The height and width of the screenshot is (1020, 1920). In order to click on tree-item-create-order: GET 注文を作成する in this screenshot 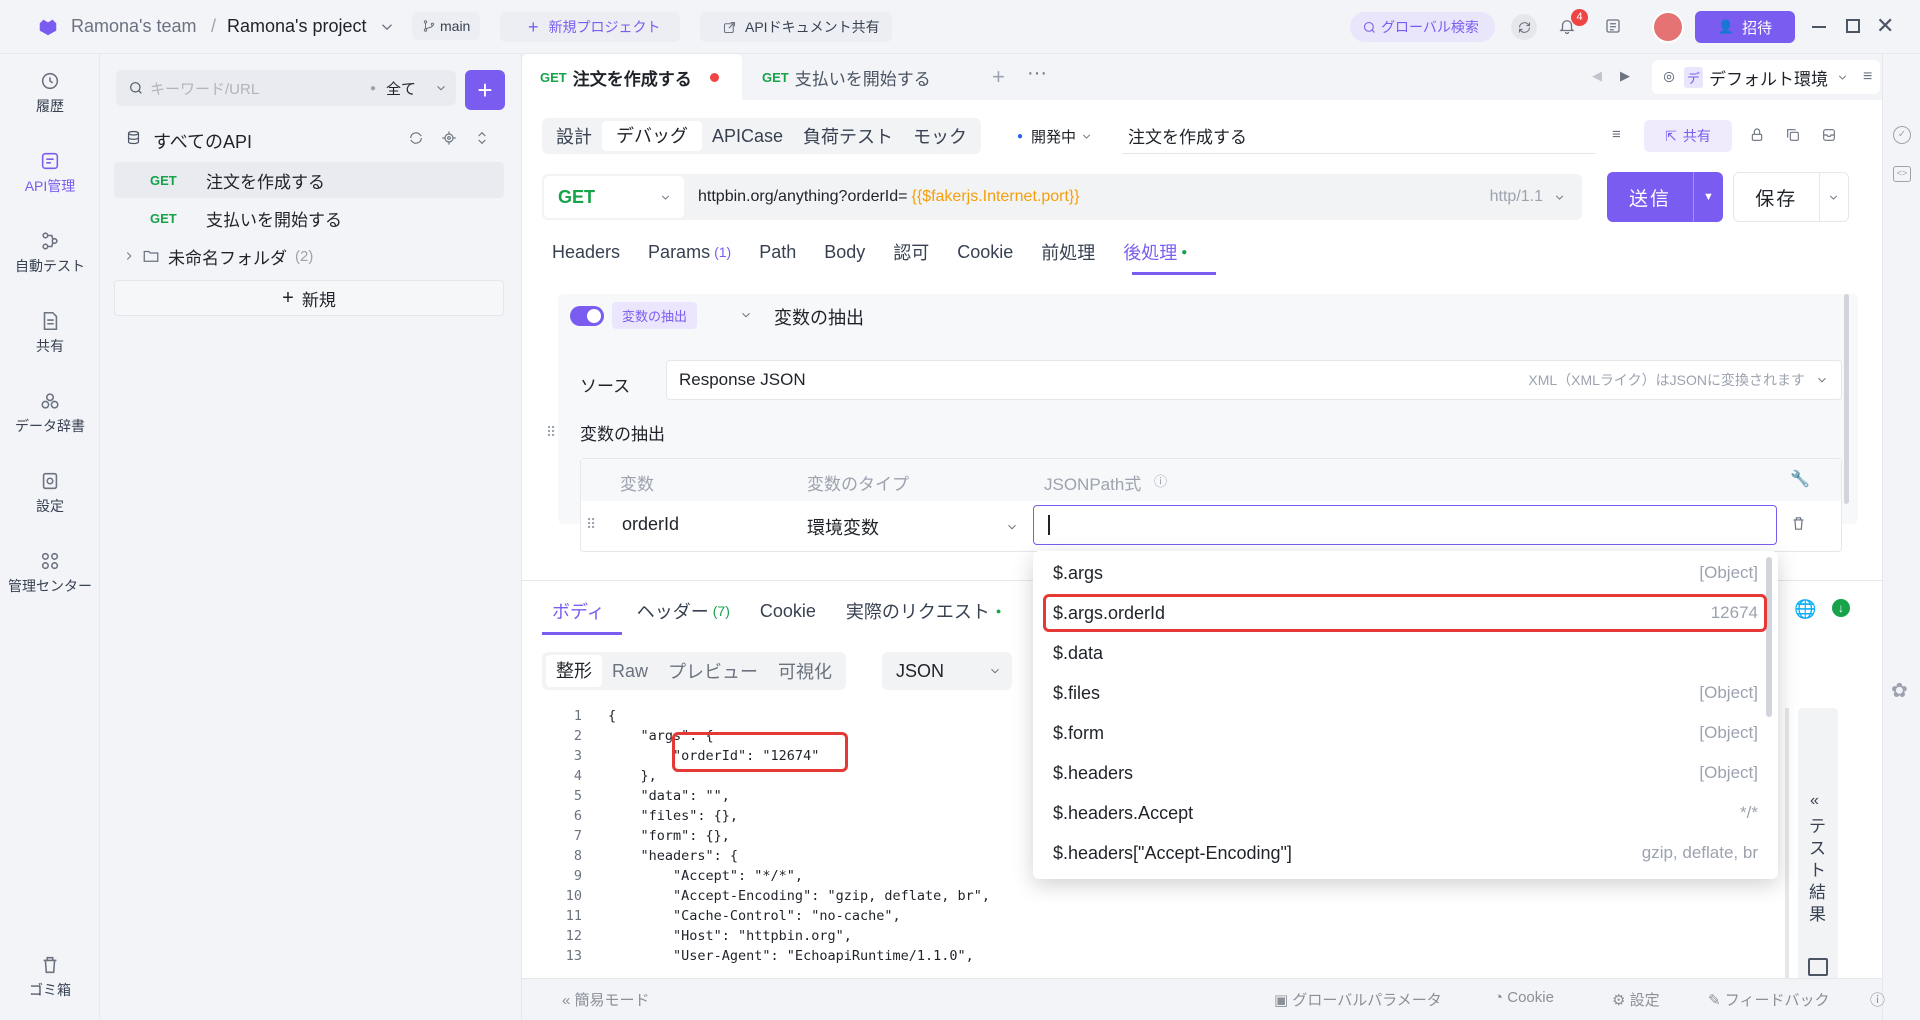, I will do `click(309, 180)`.